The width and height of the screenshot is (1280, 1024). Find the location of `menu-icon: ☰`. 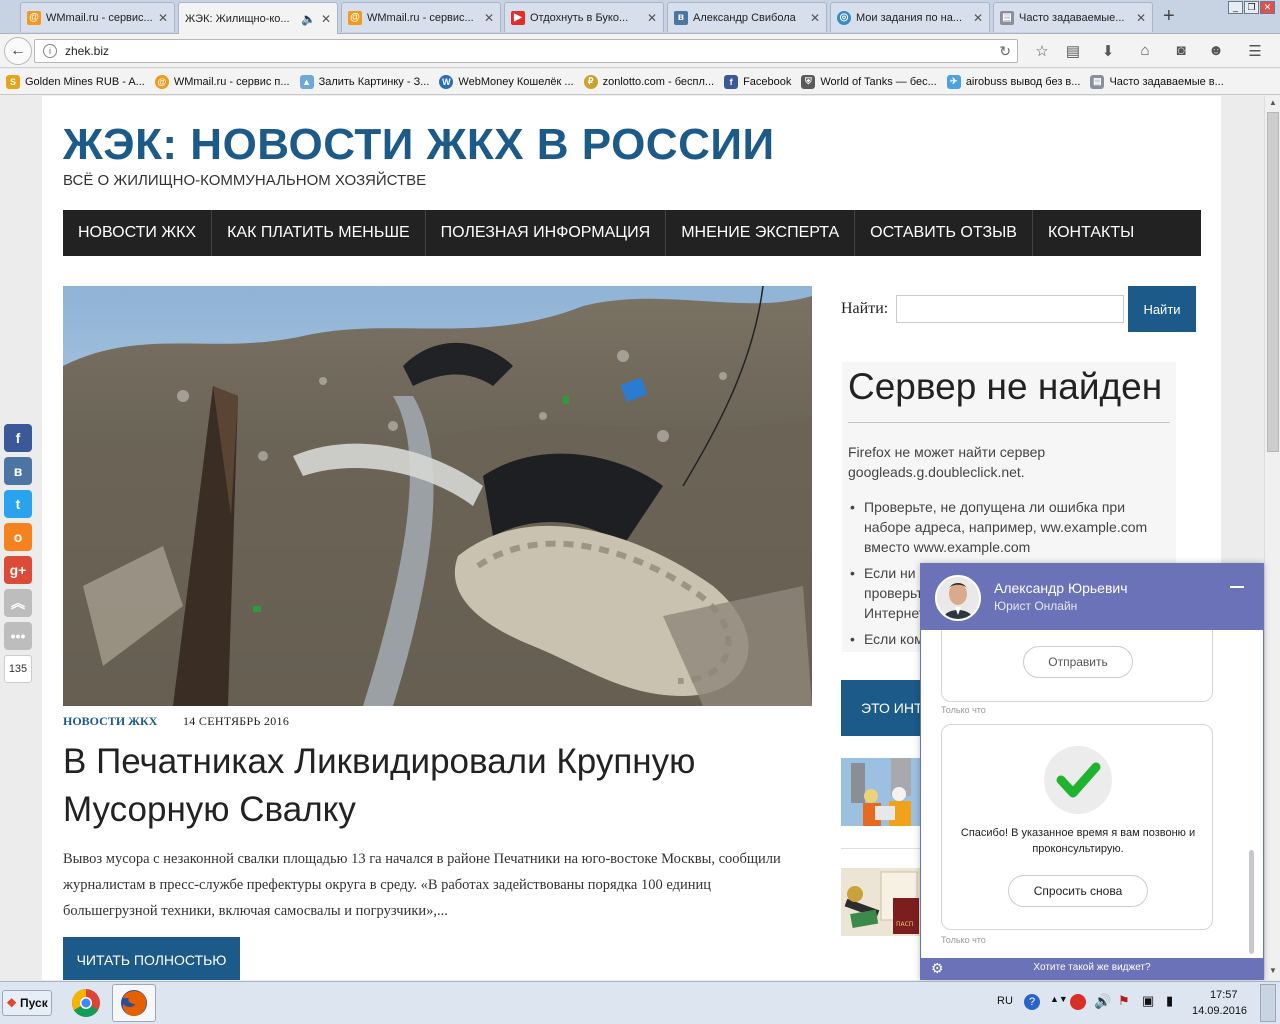

menu-icon: ☰ is located at coordinates (1255, 51).